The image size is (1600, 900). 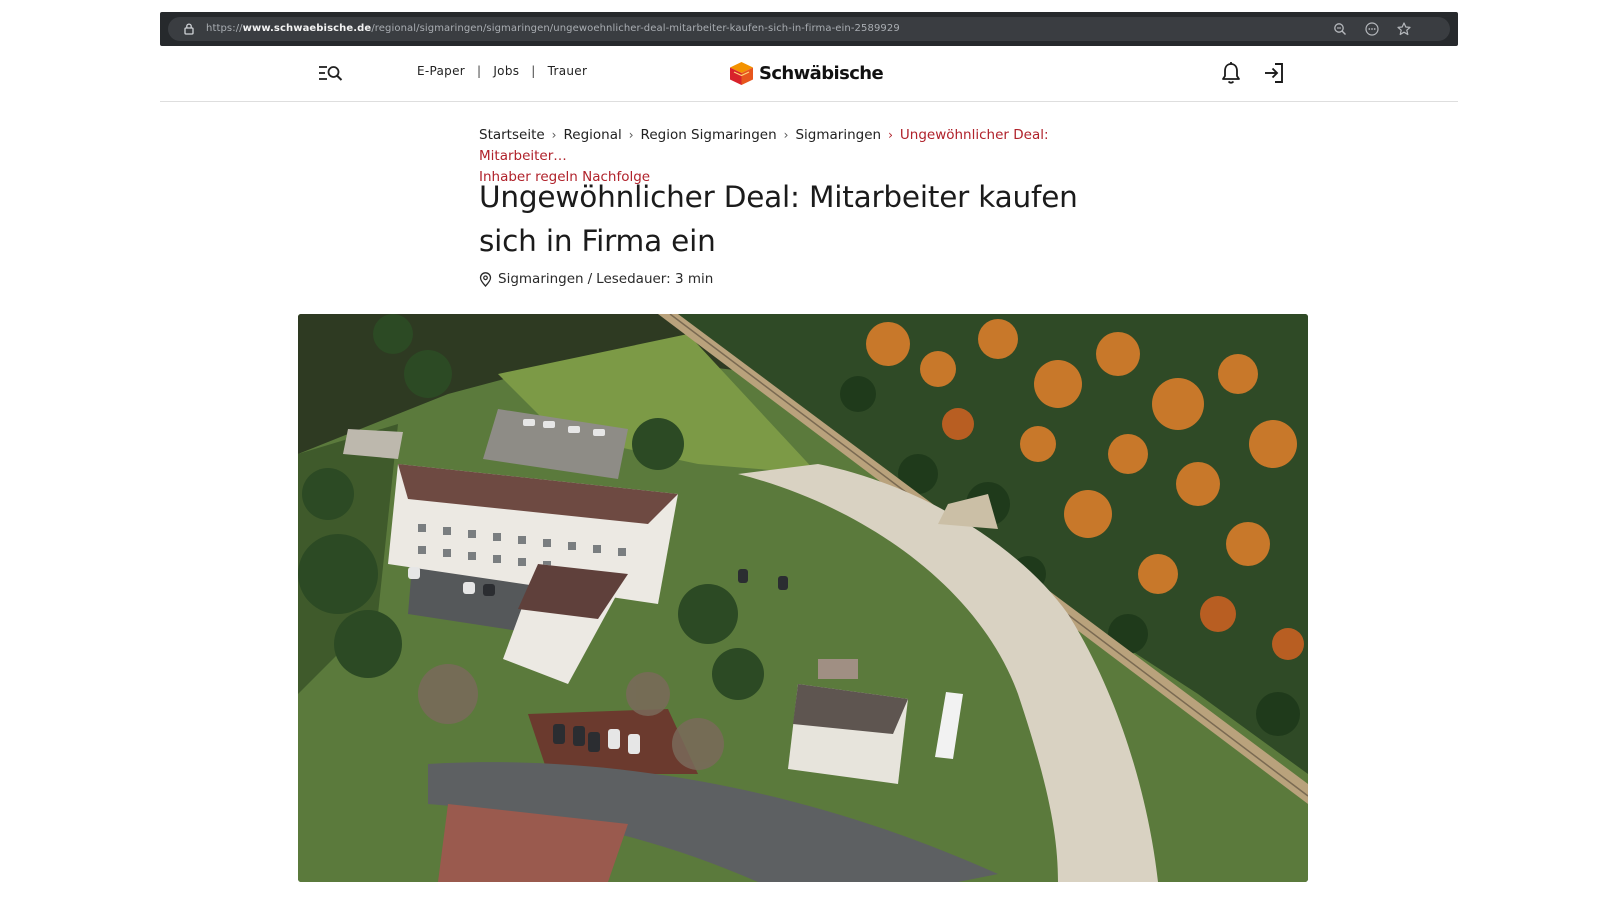 I want to click on more-options-icon, so click(x=1372, y=29).